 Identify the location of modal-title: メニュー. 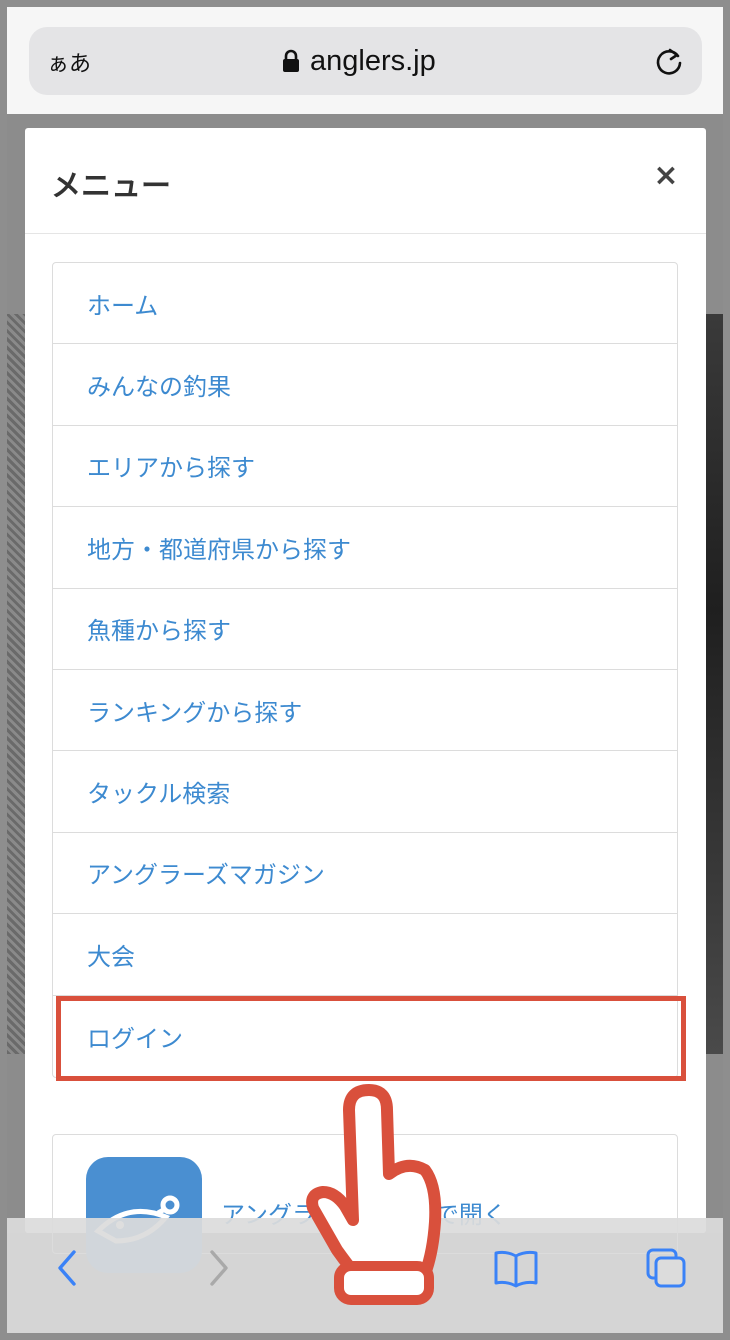
(111, 186).